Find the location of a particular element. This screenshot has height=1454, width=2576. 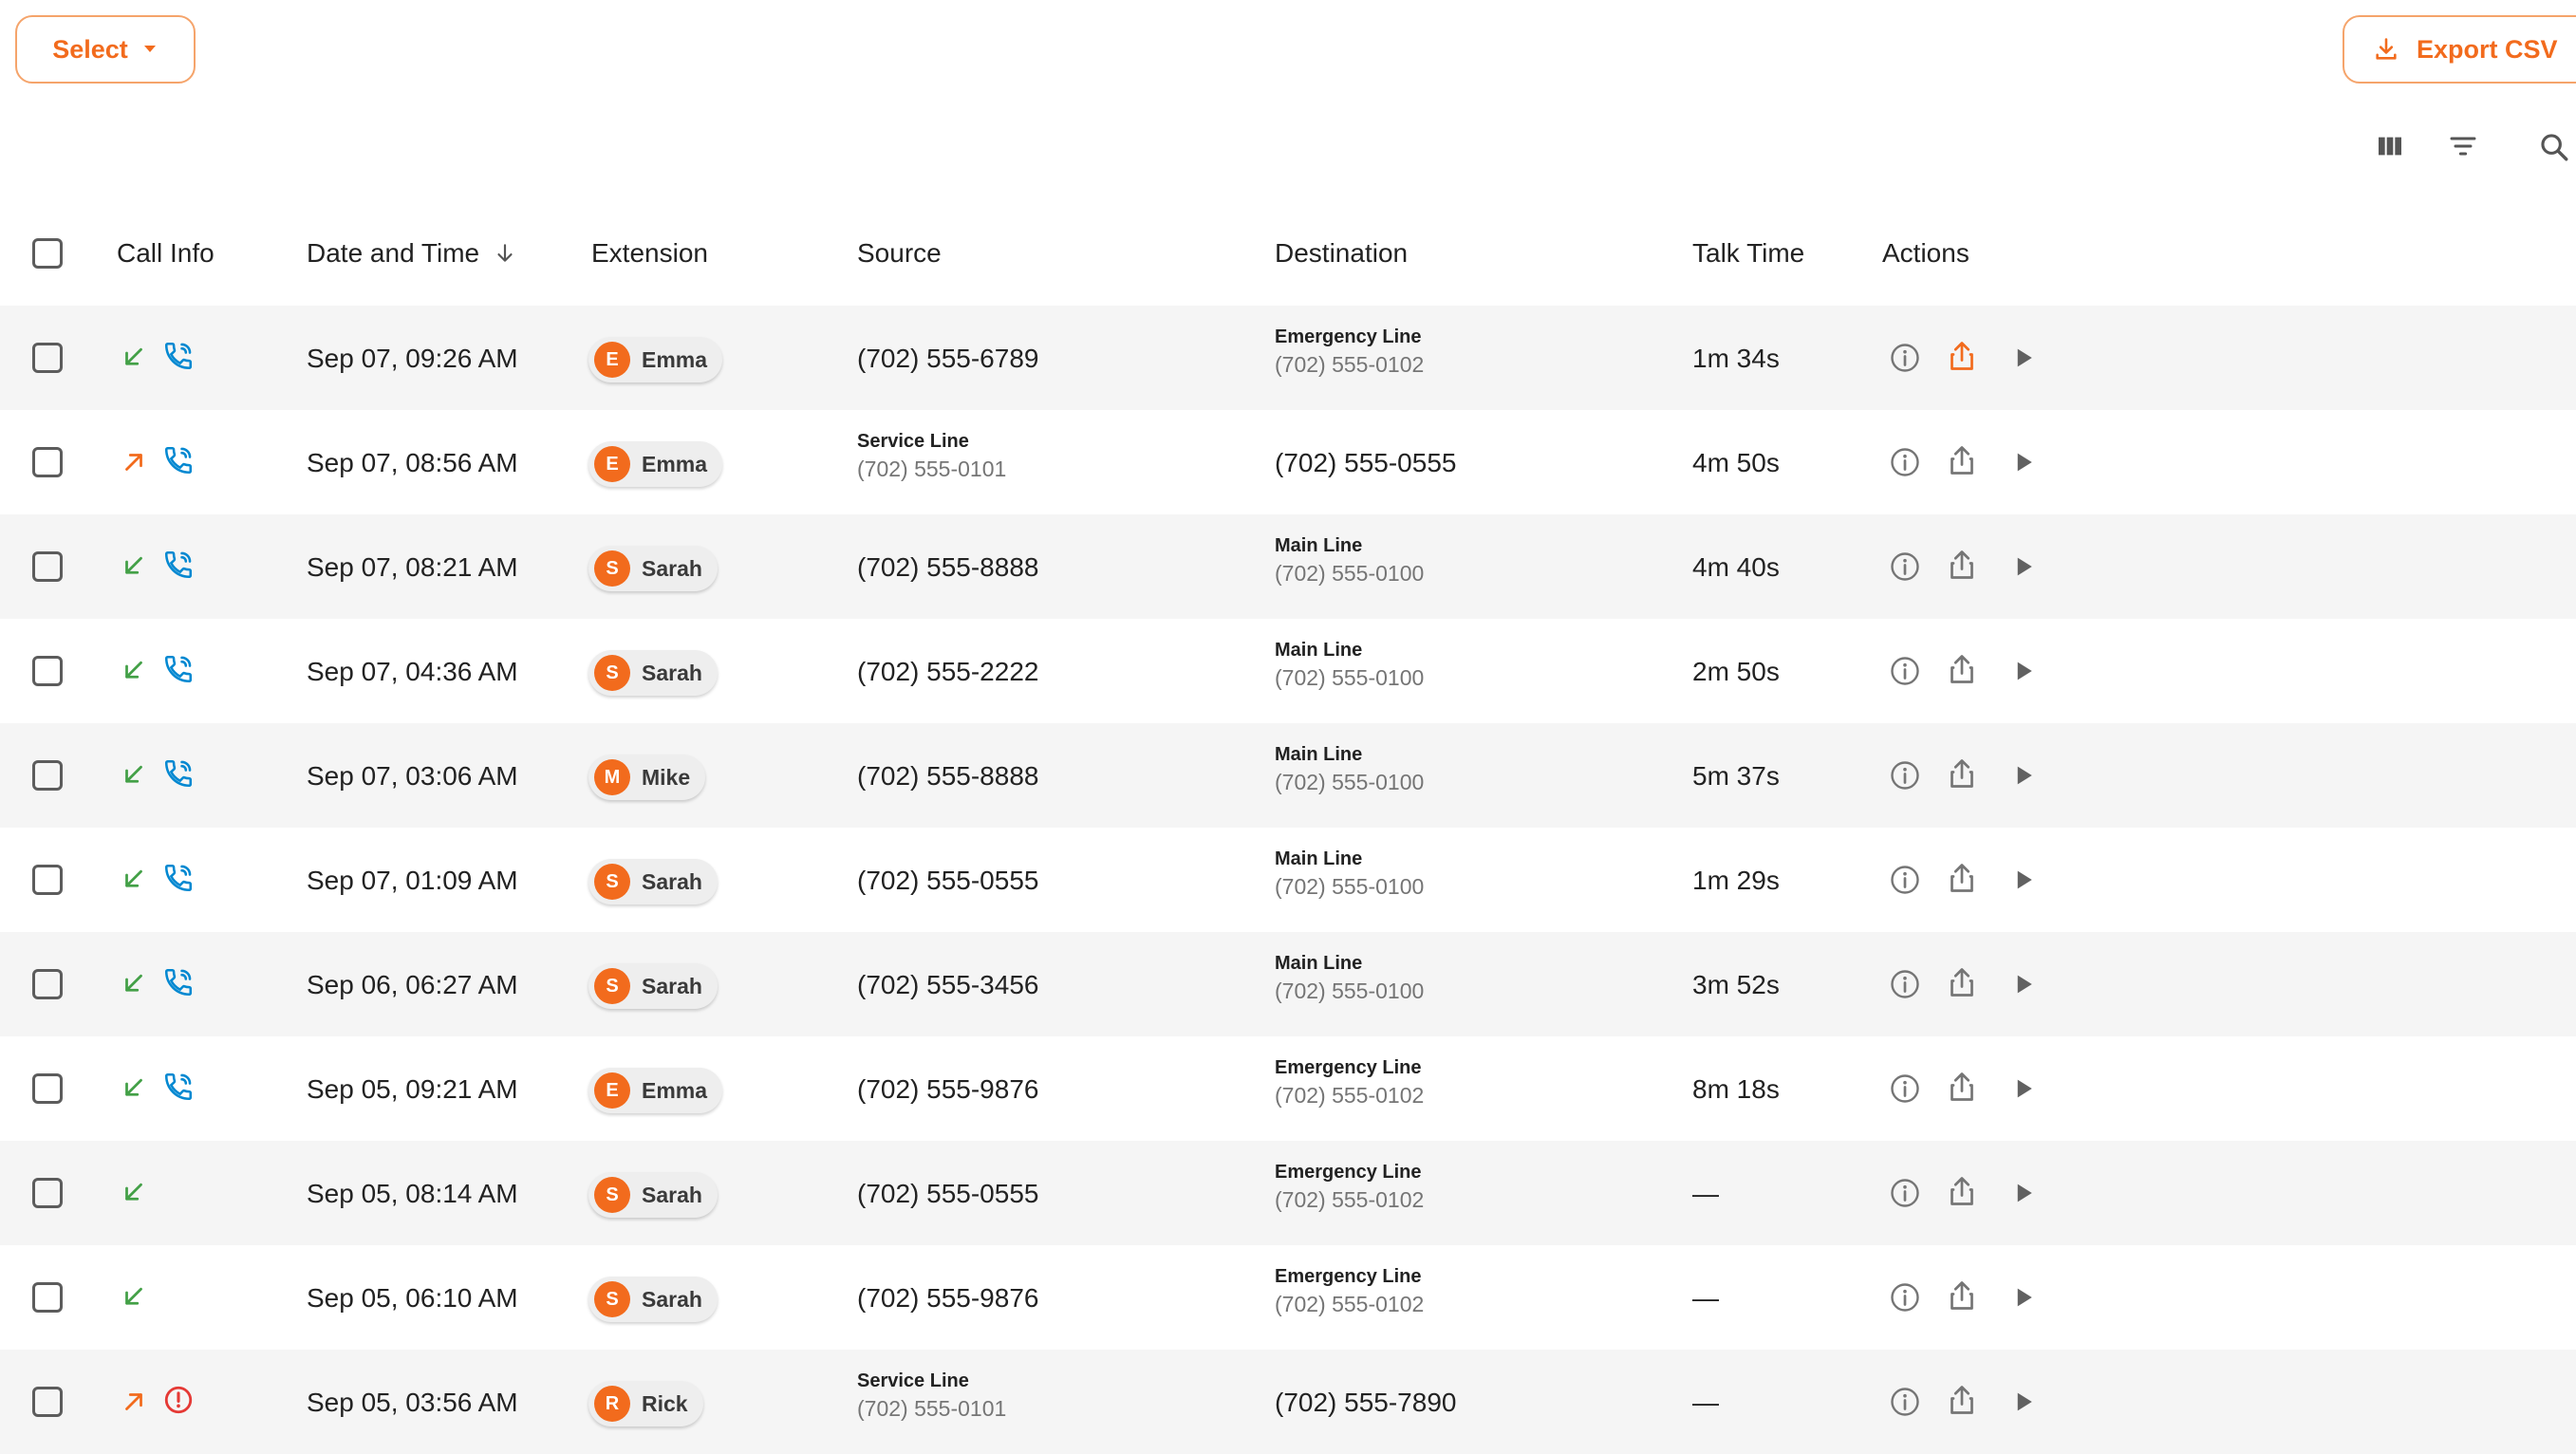

header-destination: Destination is located at coordinates (1342, 253).